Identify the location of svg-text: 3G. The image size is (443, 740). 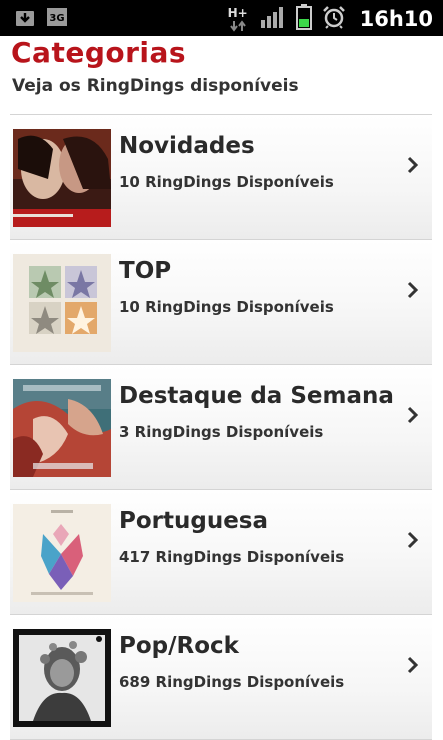
(56, 18).